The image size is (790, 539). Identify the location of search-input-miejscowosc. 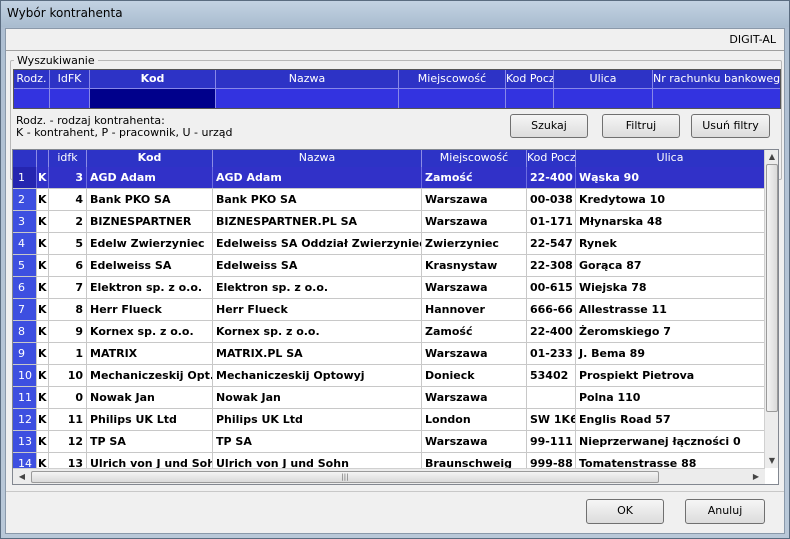
(452, 98).